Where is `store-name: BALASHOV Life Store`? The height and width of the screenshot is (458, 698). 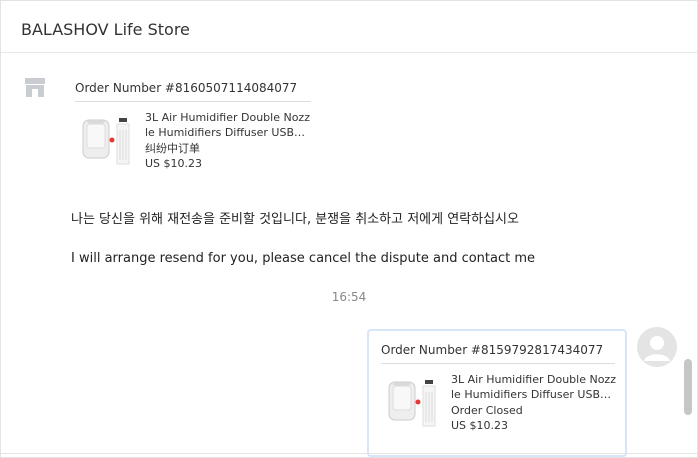 store-name: BALASHOV Life Store is located at coordinates (105, 30).